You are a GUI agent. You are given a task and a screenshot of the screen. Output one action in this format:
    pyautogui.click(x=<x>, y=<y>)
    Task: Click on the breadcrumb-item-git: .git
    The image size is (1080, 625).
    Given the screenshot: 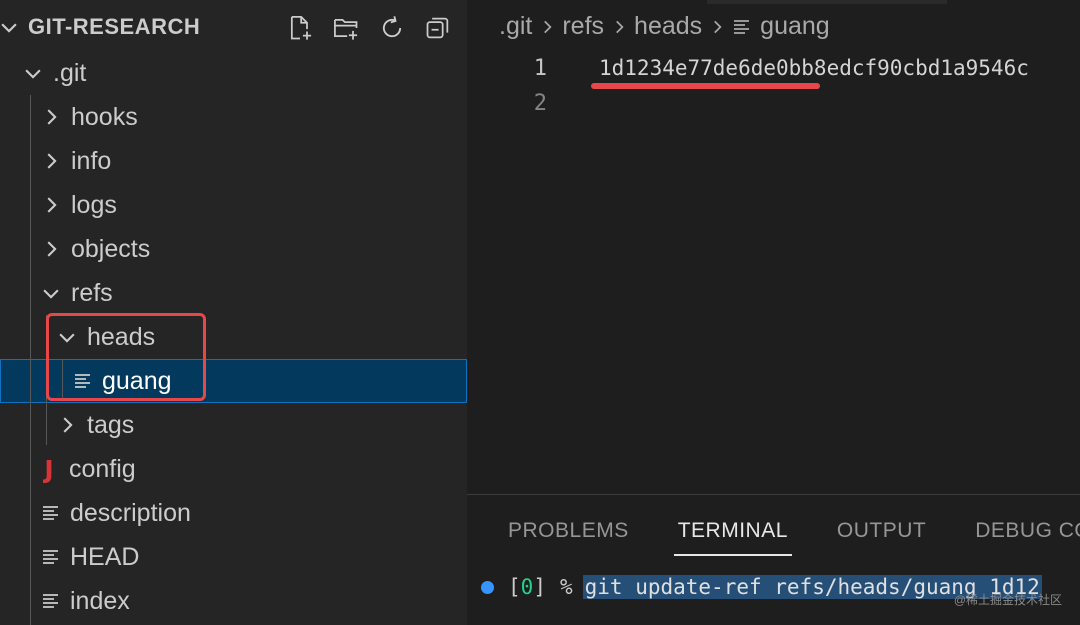 What is the action you would take?
    pyautogui.click(x=515, y=26)
    